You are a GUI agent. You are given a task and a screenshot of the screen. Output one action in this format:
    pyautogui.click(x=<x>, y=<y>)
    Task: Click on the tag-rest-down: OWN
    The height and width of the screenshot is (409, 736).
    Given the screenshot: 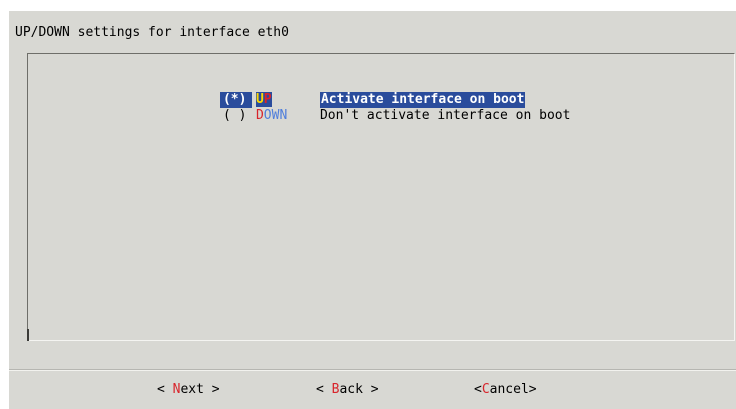 What is the action you would take?
    pyautogui.click(x=275, y=115)
    